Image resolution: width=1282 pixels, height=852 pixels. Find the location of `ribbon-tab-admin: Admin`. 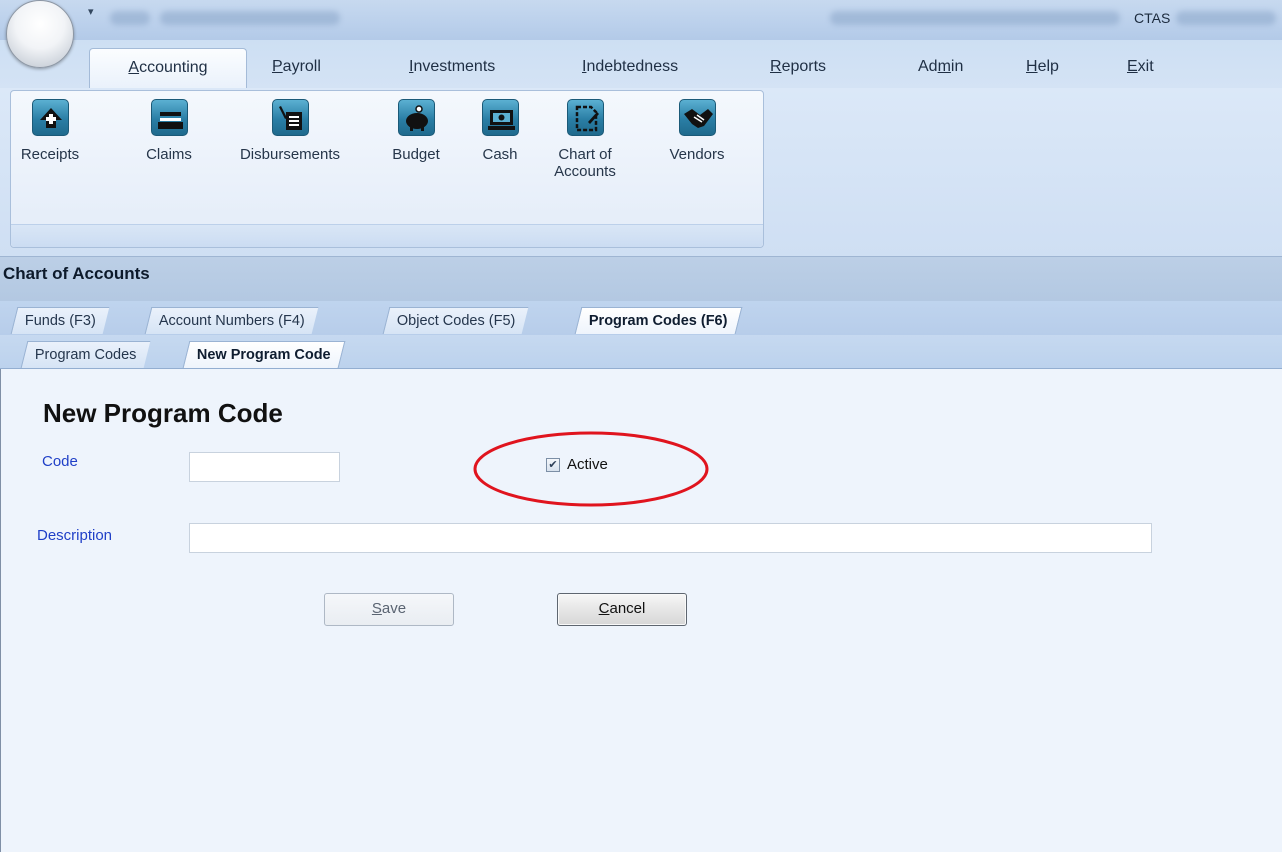

ribbon-tab-admin: Admin is located at coordinates (940, 67).